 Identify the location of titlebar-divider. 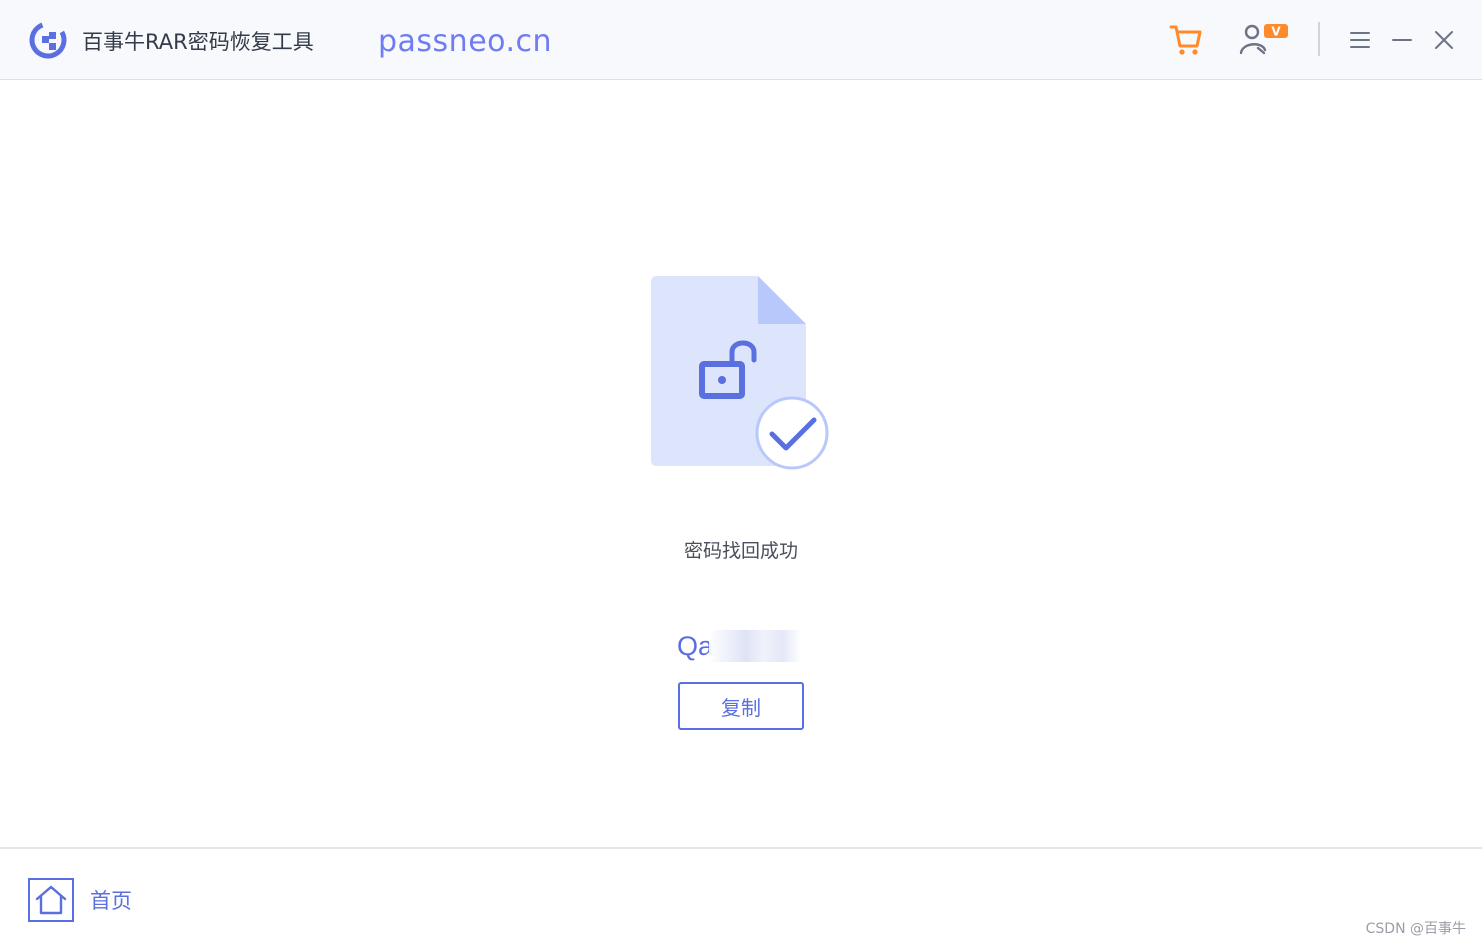
(1319, 39).